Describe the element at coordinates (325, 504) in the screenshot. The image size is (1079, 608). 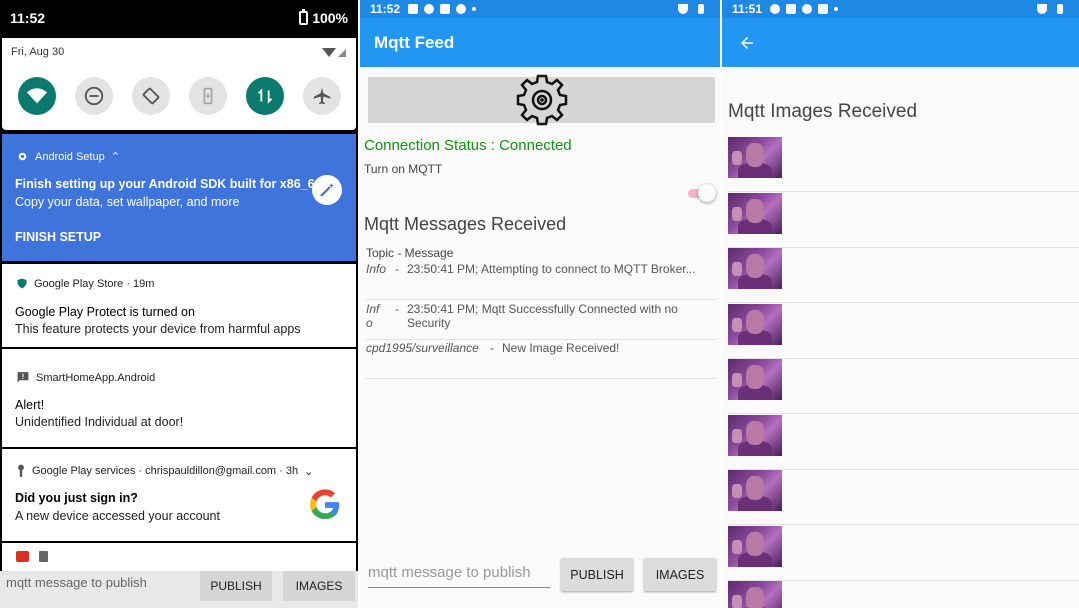
I see `google-logo-icon` at that location.